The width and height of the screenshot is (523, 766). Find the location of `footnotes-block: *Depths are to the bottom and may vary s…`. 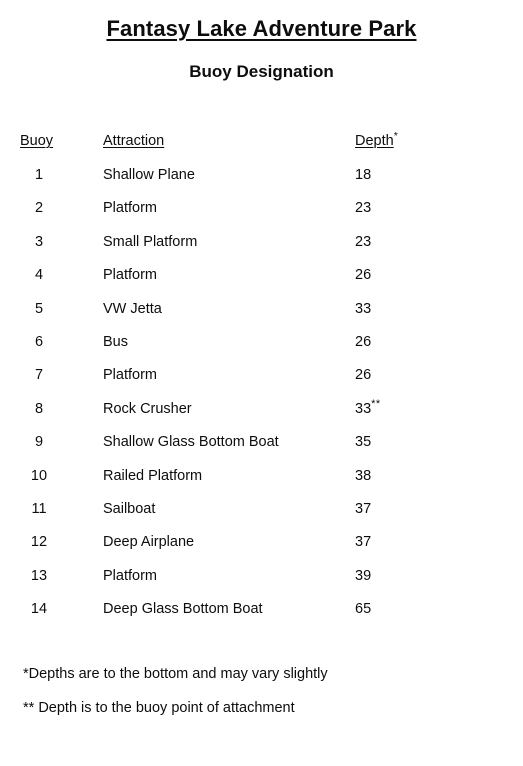

footnotes-block: *Depths are to the bottom and may vary s… is located at coordinates (263, 699).